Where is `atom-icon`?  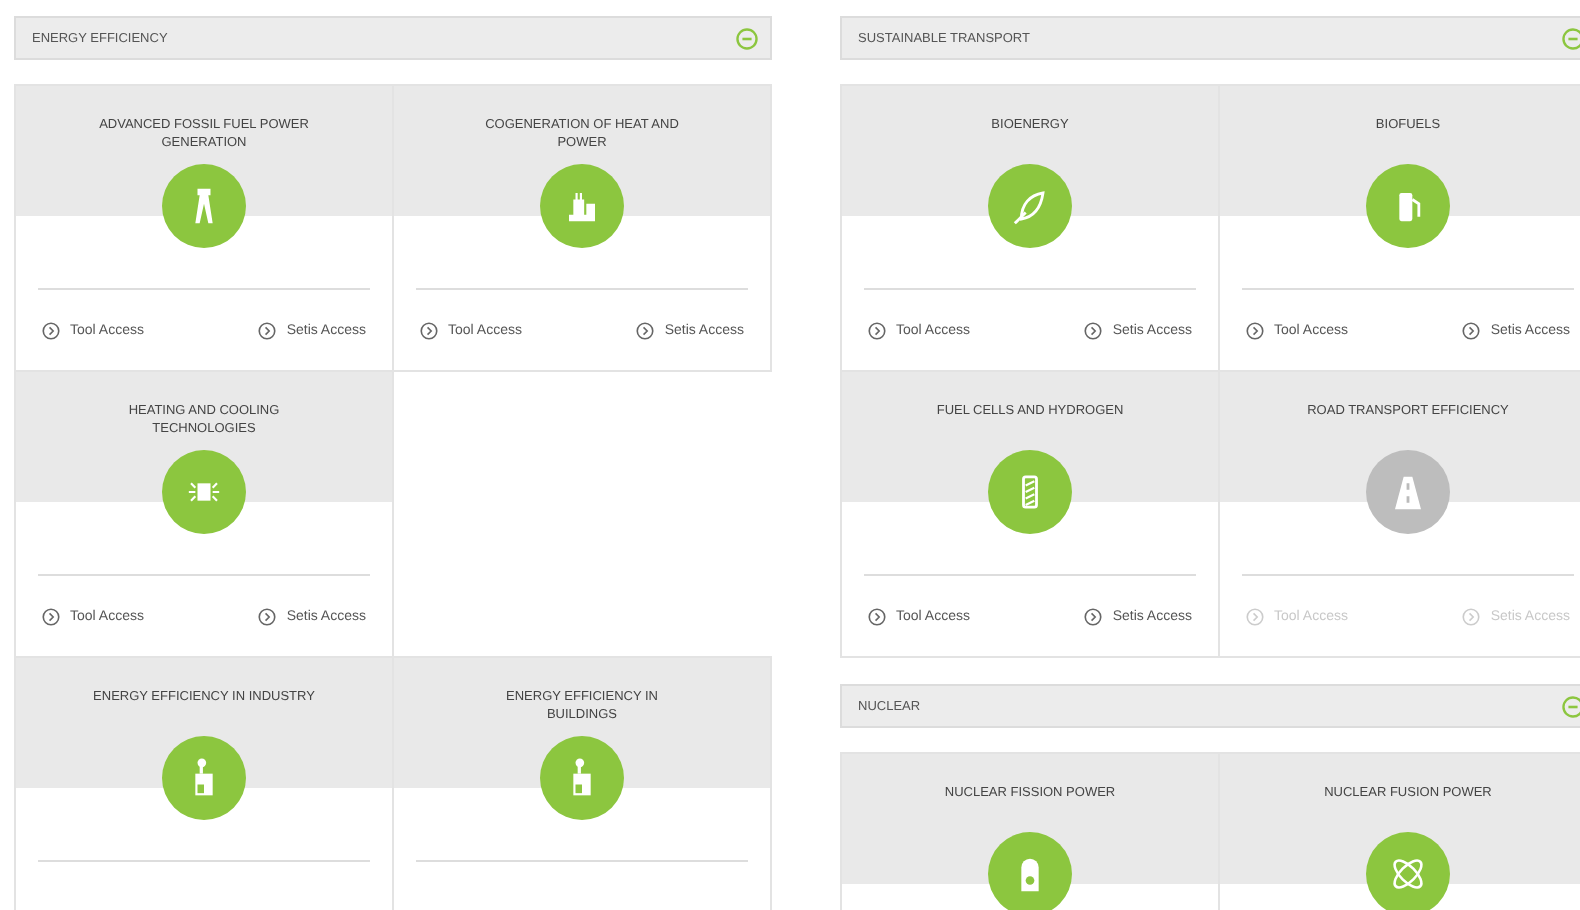
atom-icon is located at coordinates (1408, 871).